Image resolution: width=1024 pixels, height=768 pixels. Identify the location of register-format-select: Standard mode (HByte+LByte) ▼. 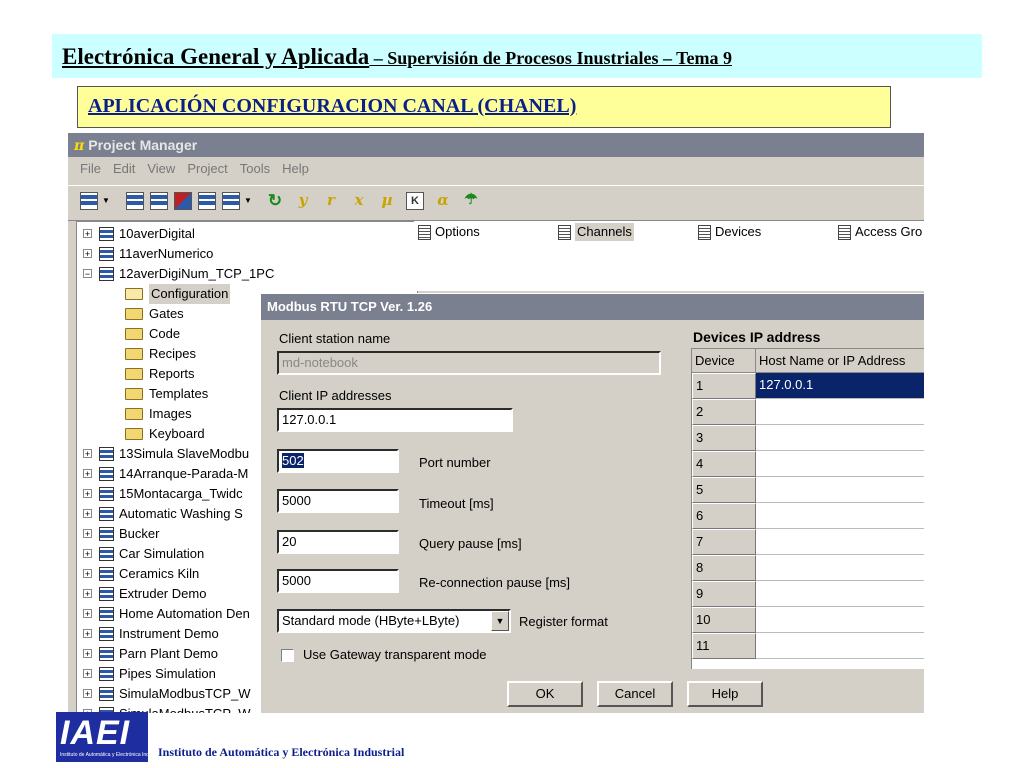
(394, 621).